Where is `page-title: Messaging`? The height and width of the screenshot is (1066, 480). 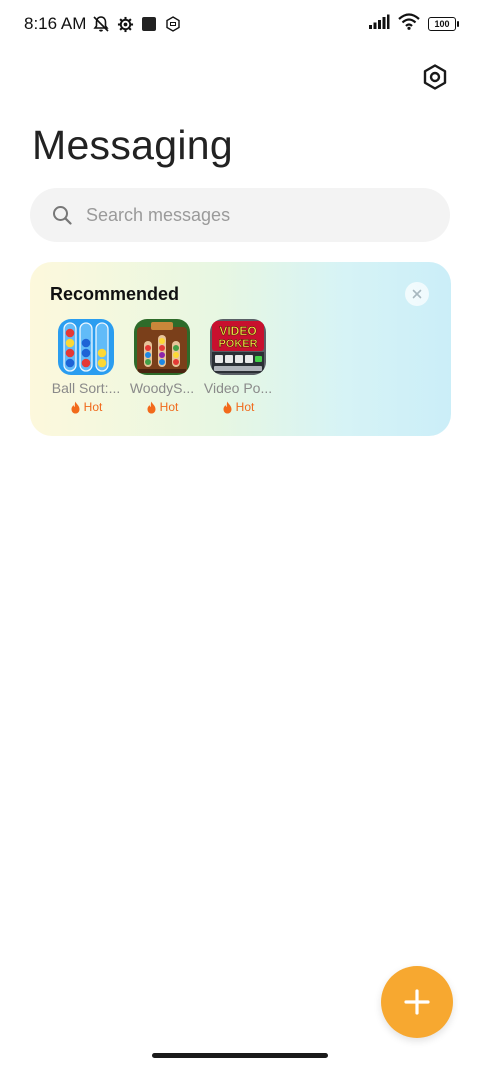 page-title: Messaging is located at coordinates (132, 145).